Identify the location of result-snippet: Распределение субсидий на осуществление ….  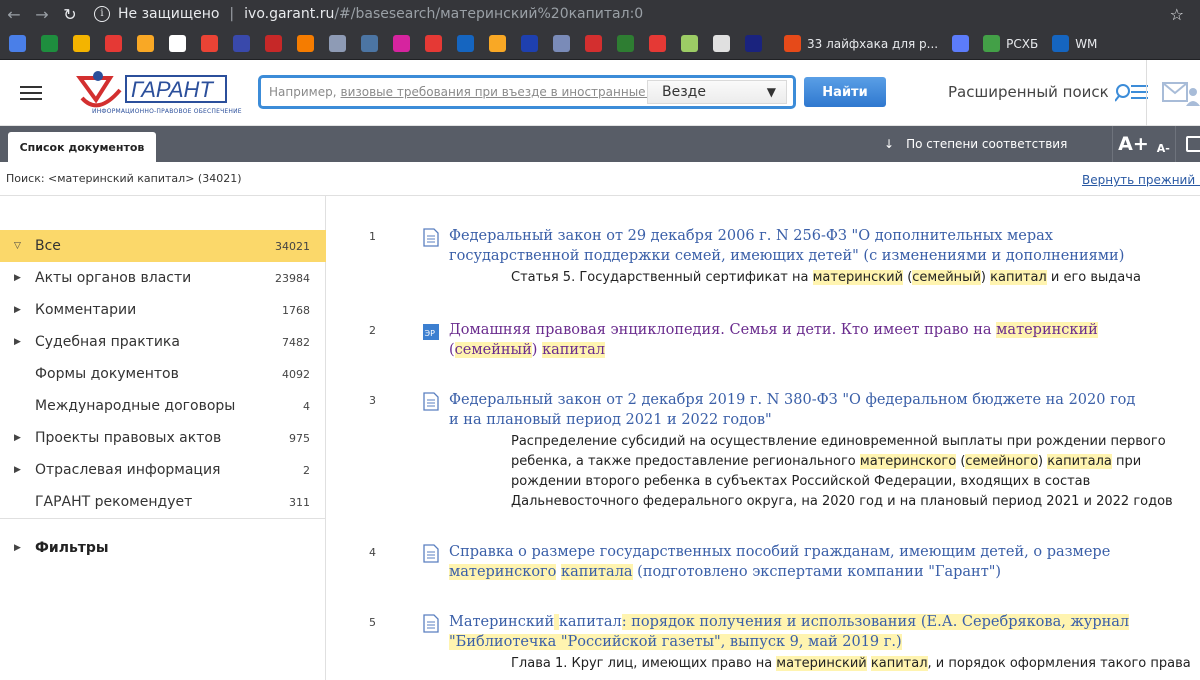
(851, 472).